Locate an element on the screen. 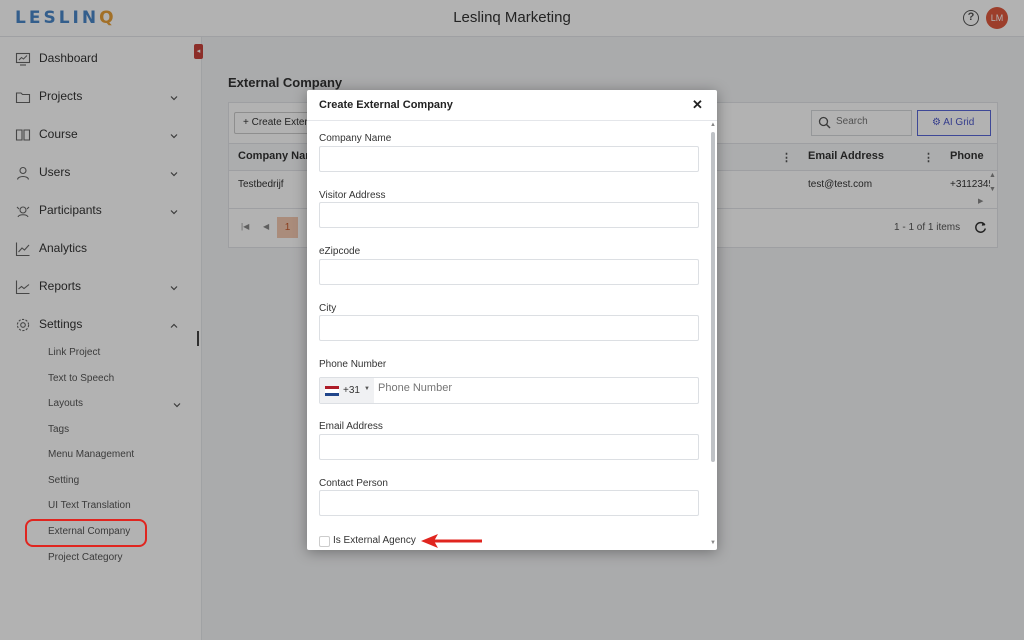 This screenshot has height=640, width=1024. dialog-scrollbar-thumb is located at coordinates (713, 297).